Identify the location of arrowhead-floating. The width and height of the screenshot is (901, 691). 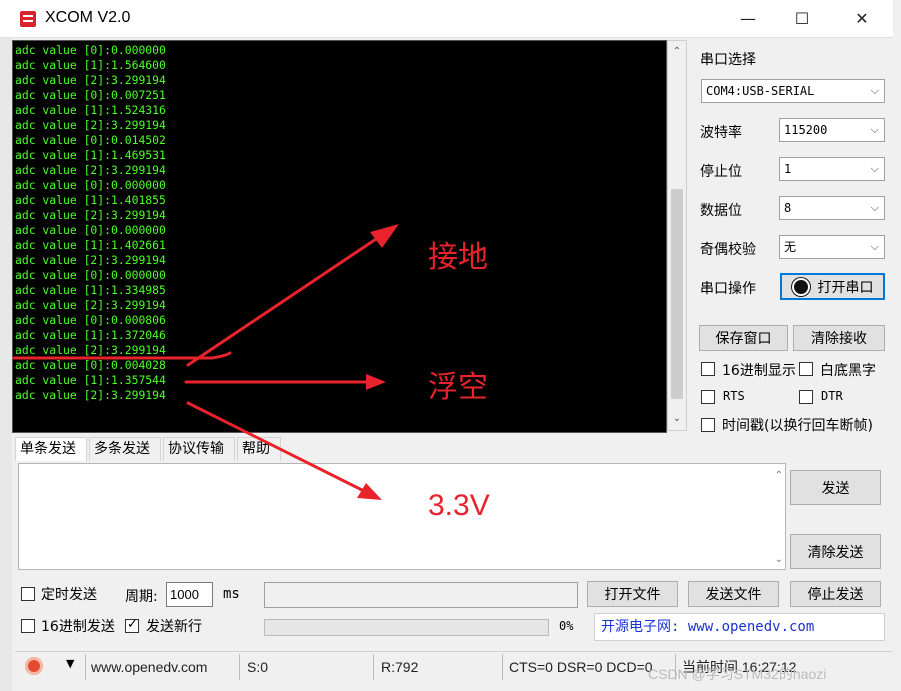
(376, 382).